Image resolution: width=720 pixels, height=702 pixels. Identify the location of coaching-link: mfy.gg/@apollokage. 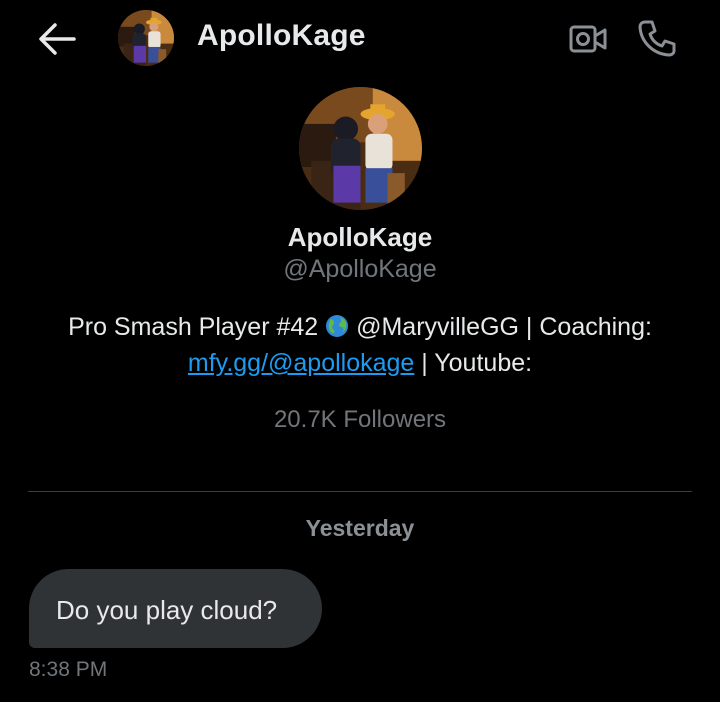
(301, 363).